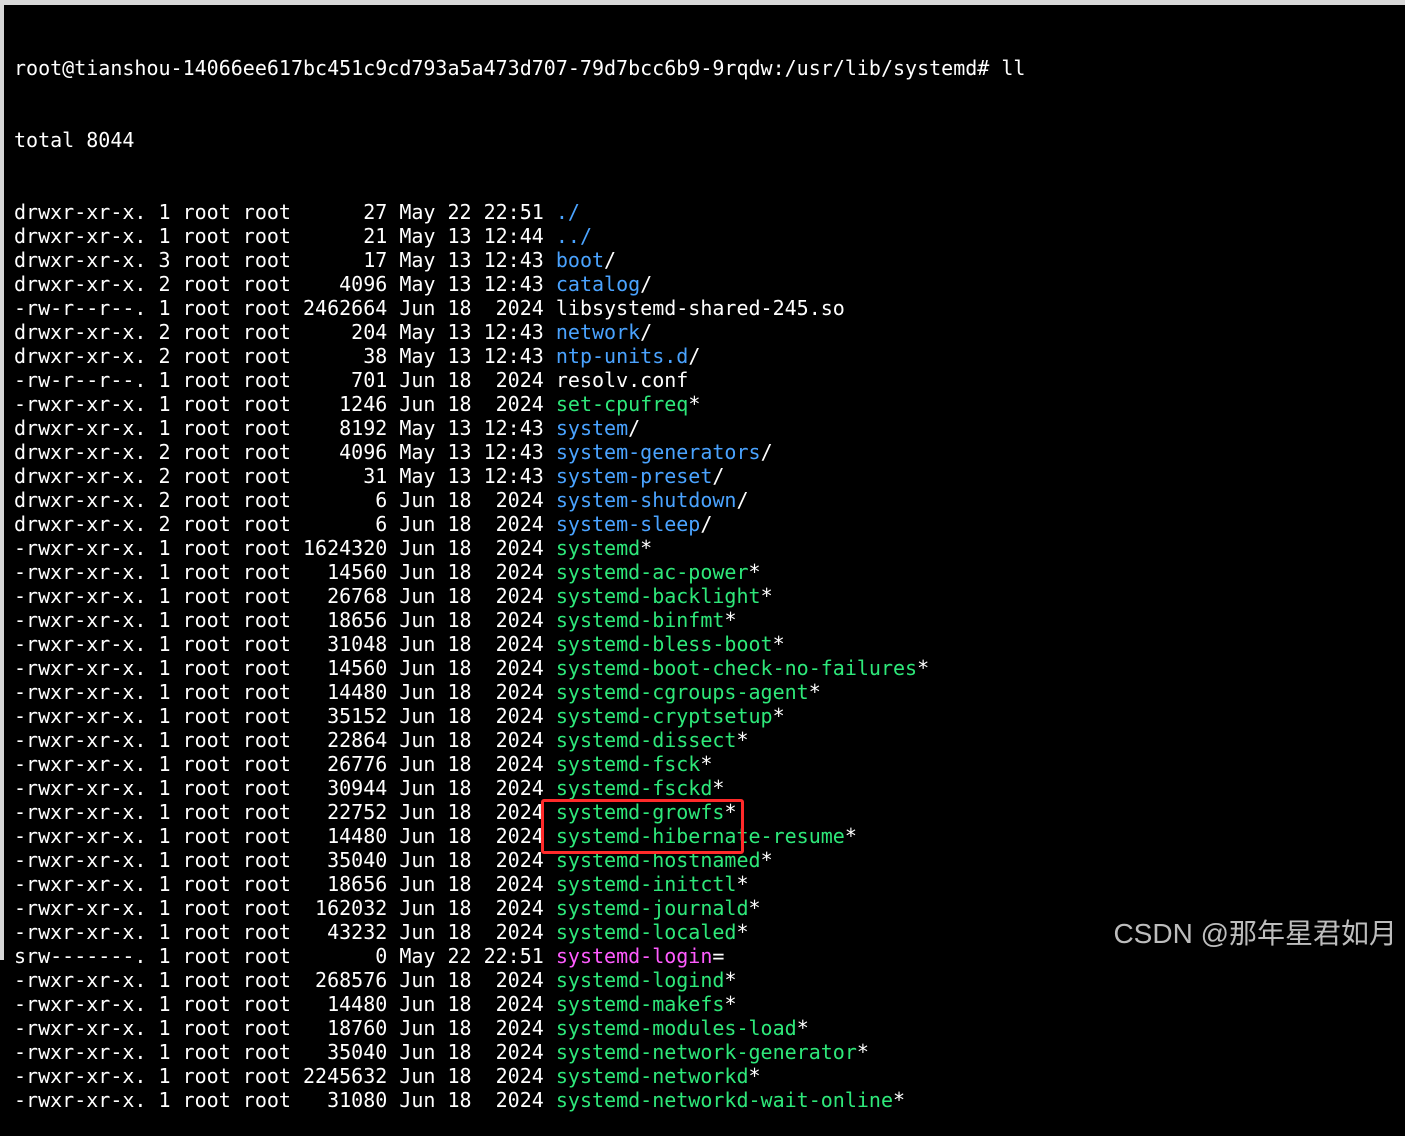 The width and height of the screenshot is (1405, 1136). I want to click on listing-row-filename: system-preset, so click(634, 476).